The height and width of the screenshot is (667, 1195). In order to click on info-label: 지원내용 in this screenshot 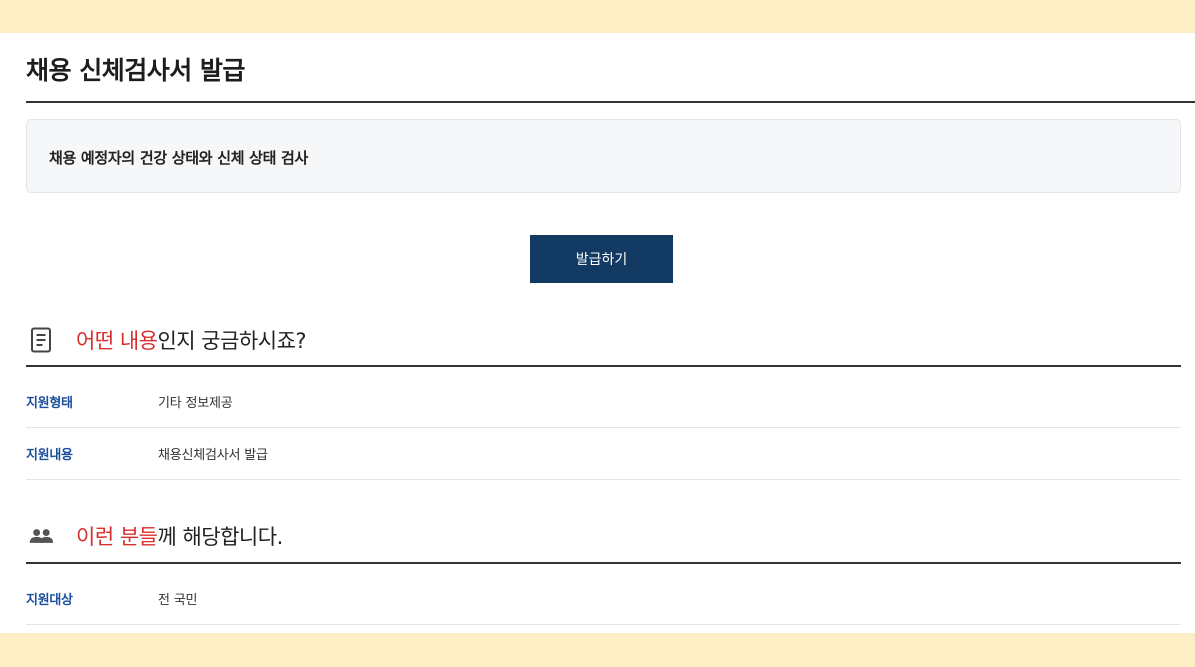, I will do `click(49, 455)`.